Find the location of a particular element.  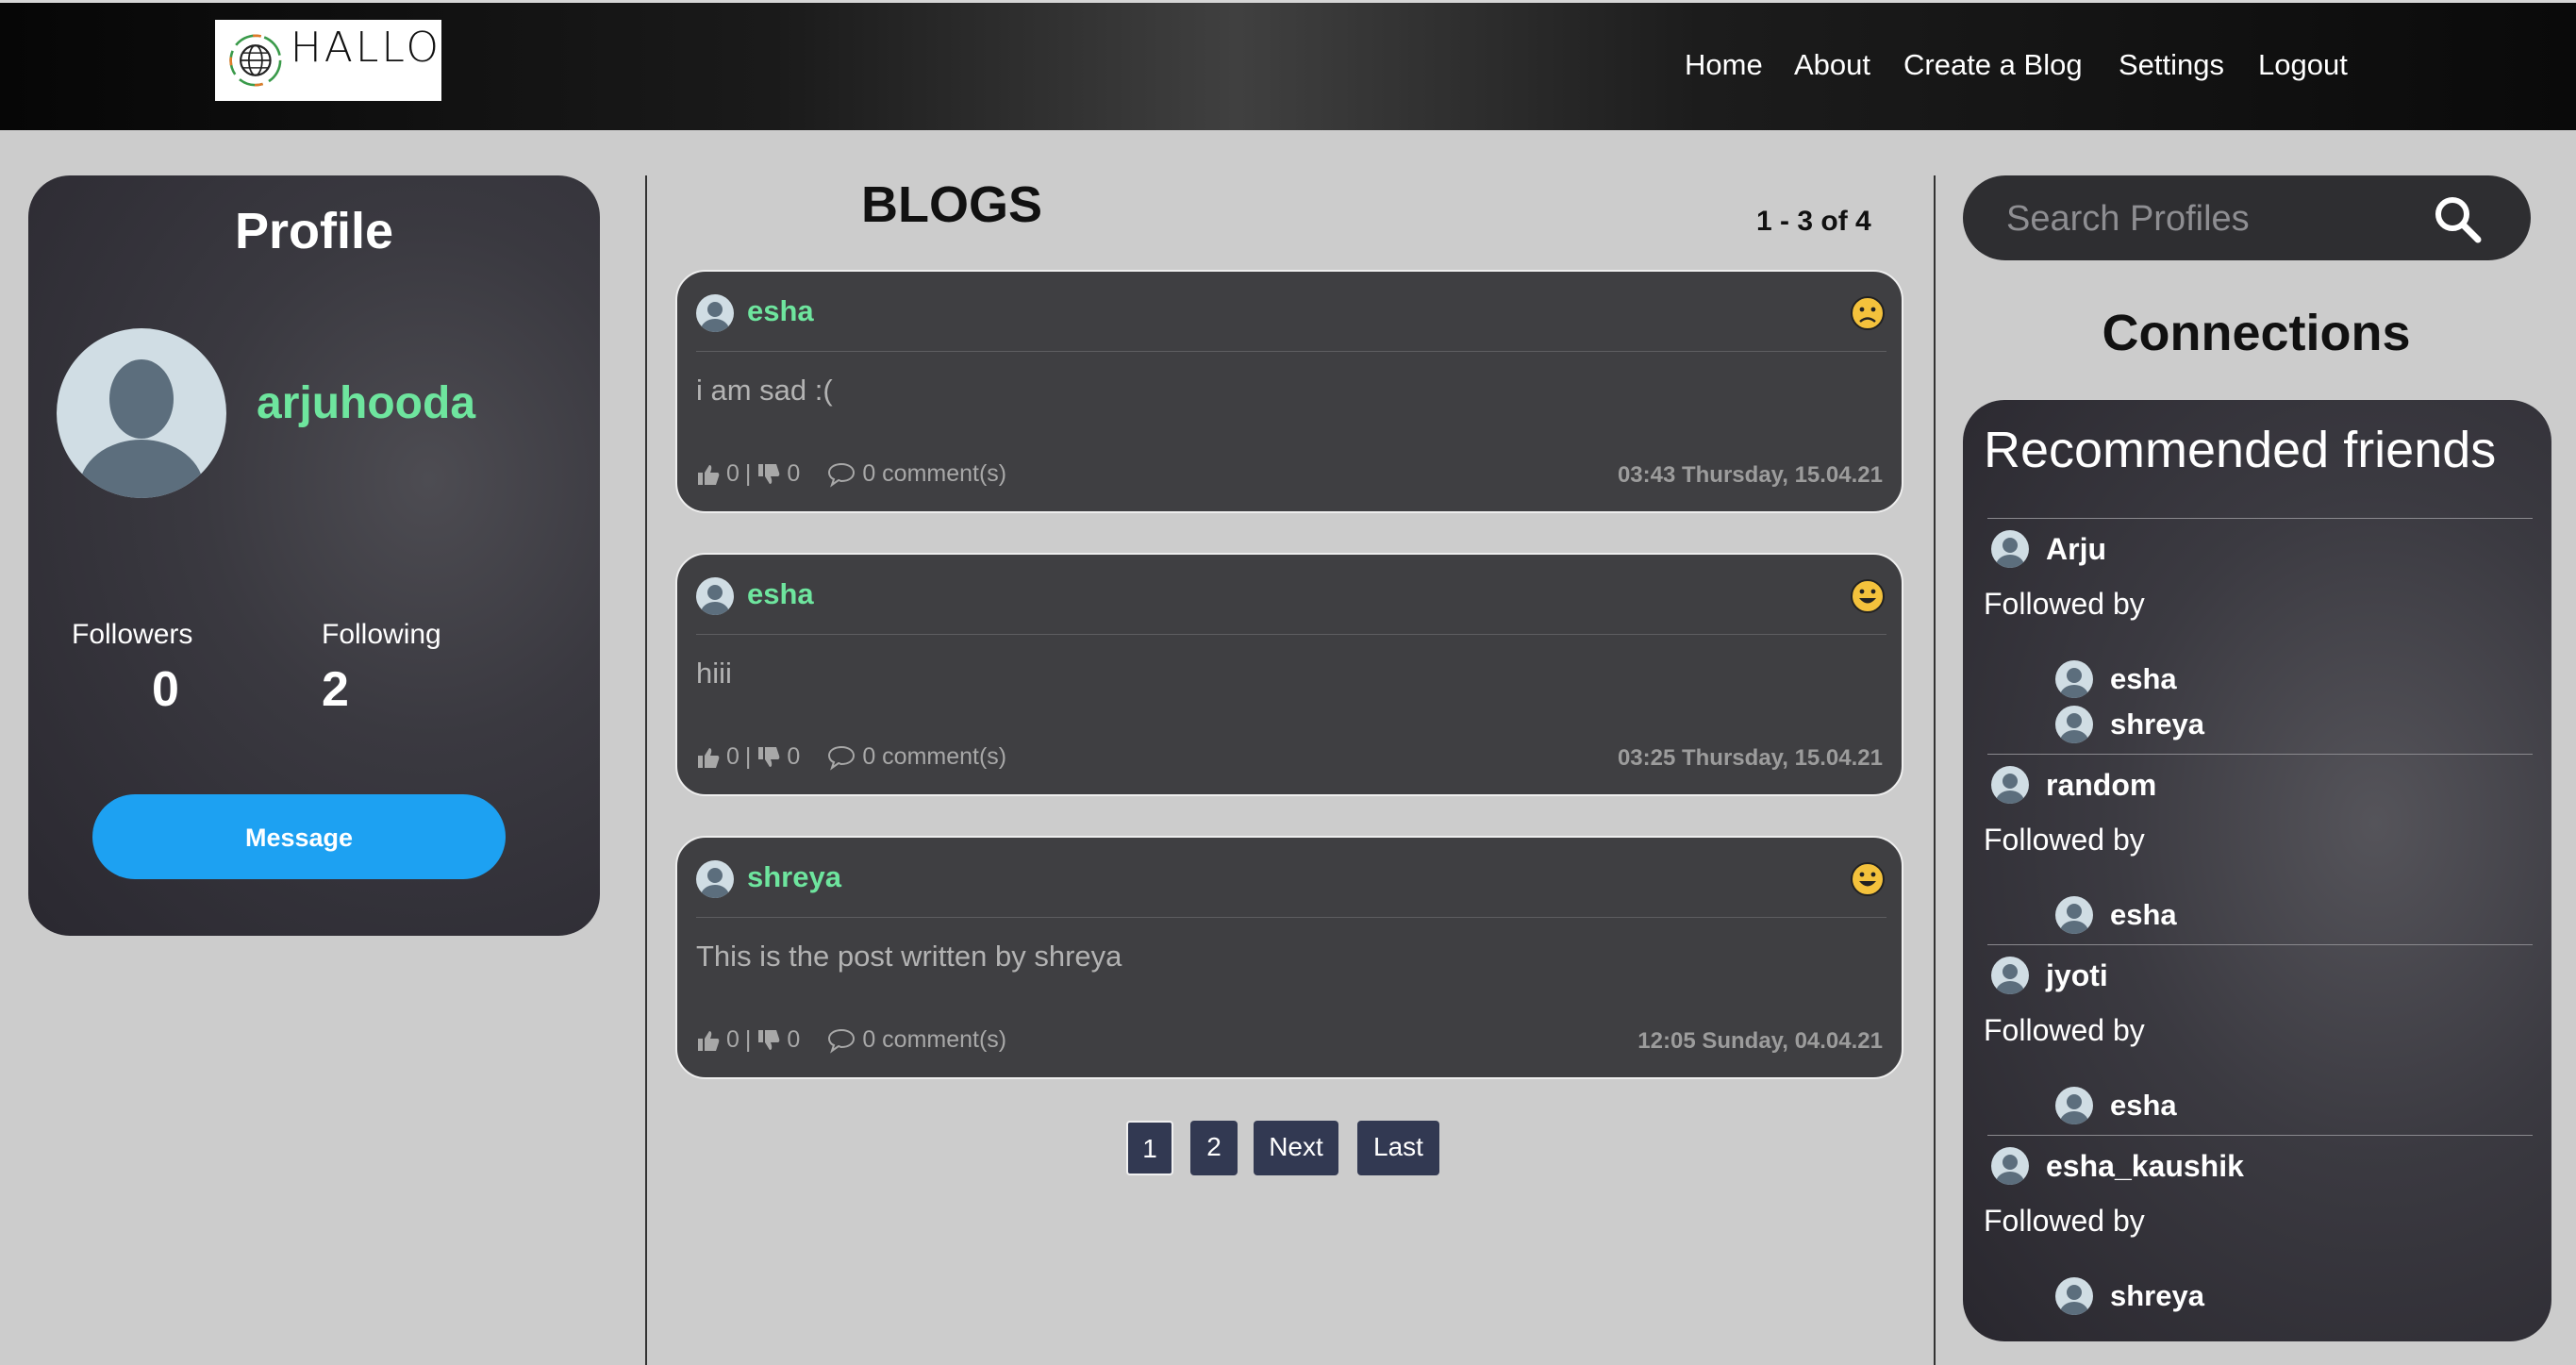

nav-settings: Settings is located at coordinates (2171, 65).